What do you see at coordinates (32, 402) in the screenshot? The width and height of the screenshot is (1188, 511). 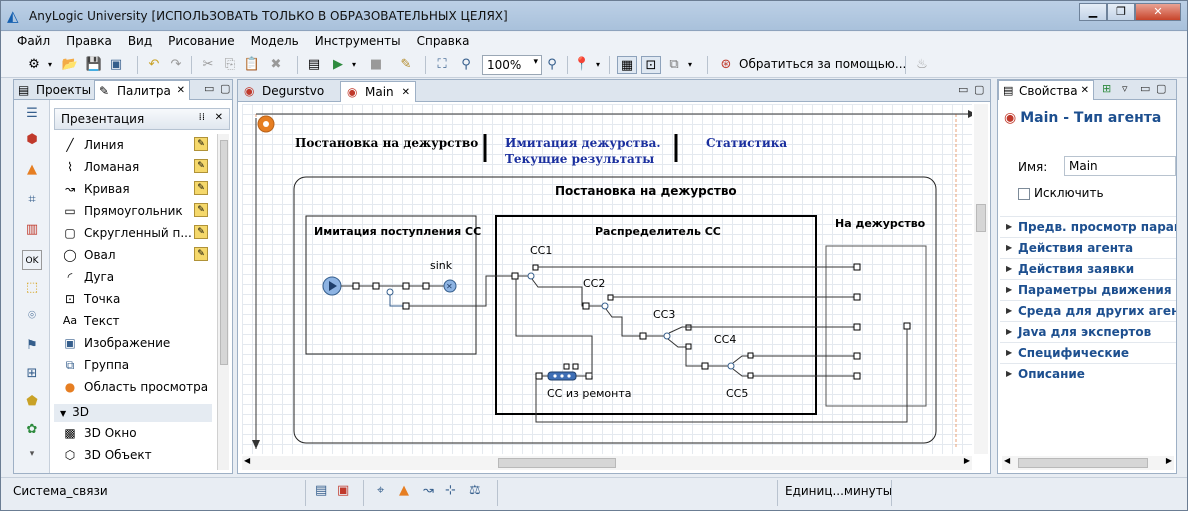 I see `fluid-category-icon: ⬟` at bounding box center [32, 402].